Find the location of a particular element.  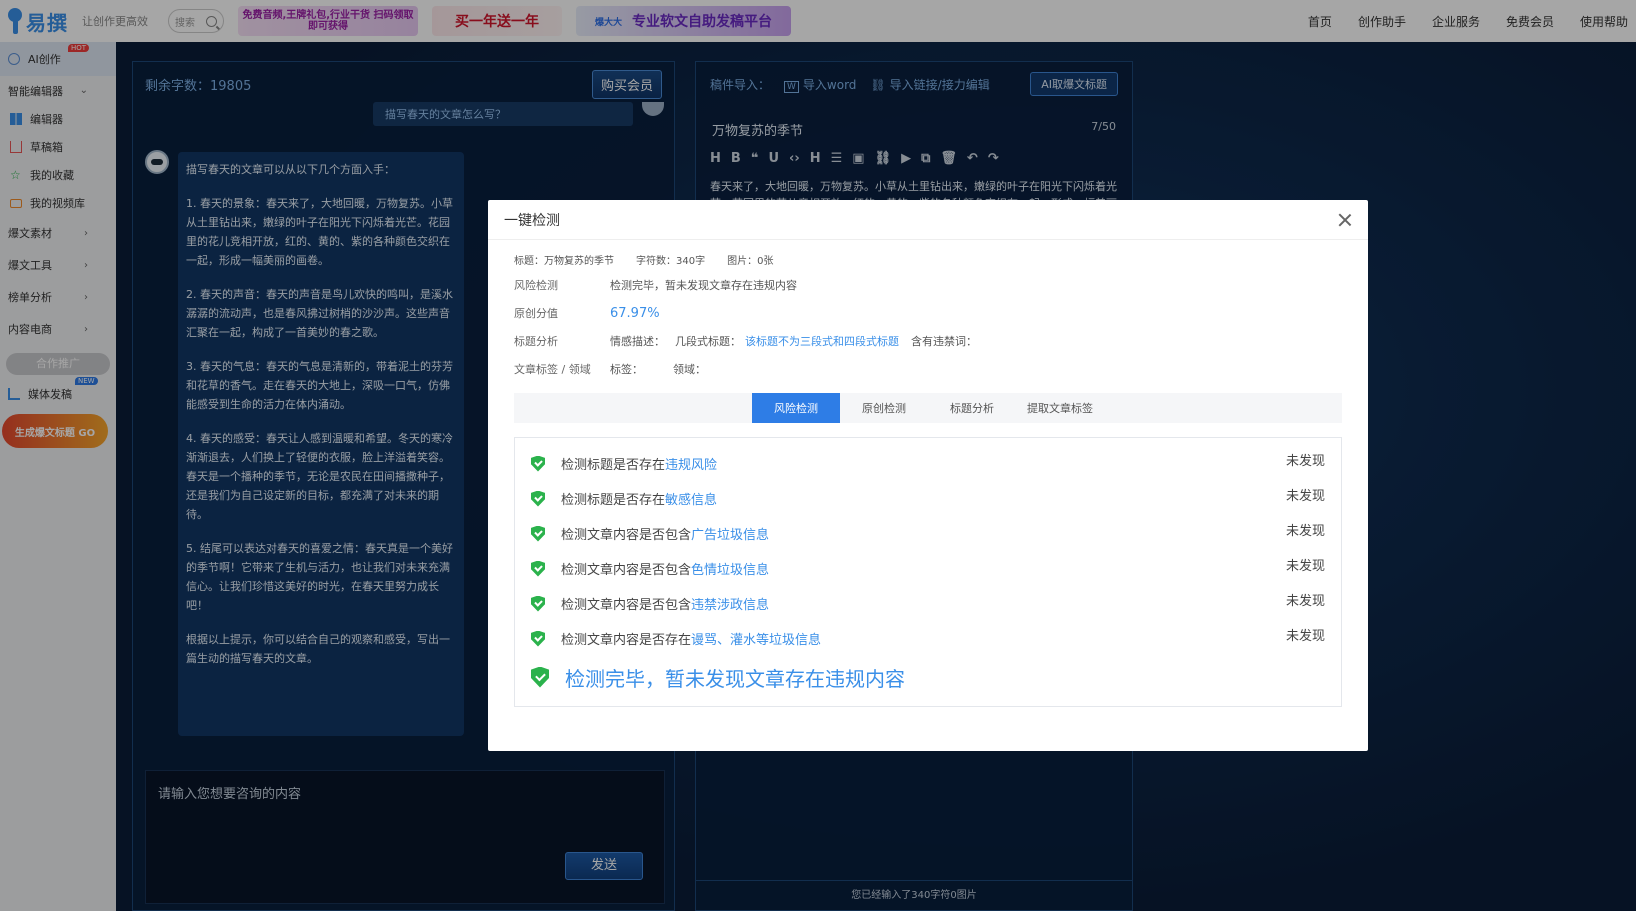

field-label: 领域： is located at coordinates (689, 369).